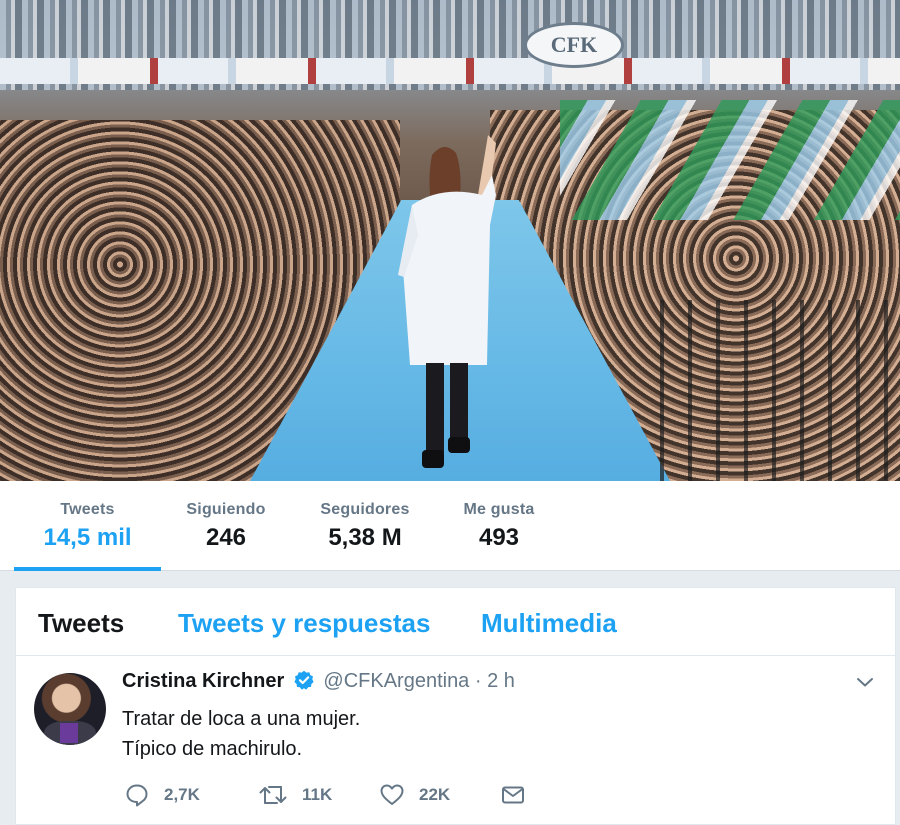  What do you see at coordinates (865, 684) in the screenshot?
I see `chevron-down-icon` at bounding box center [865, 684].